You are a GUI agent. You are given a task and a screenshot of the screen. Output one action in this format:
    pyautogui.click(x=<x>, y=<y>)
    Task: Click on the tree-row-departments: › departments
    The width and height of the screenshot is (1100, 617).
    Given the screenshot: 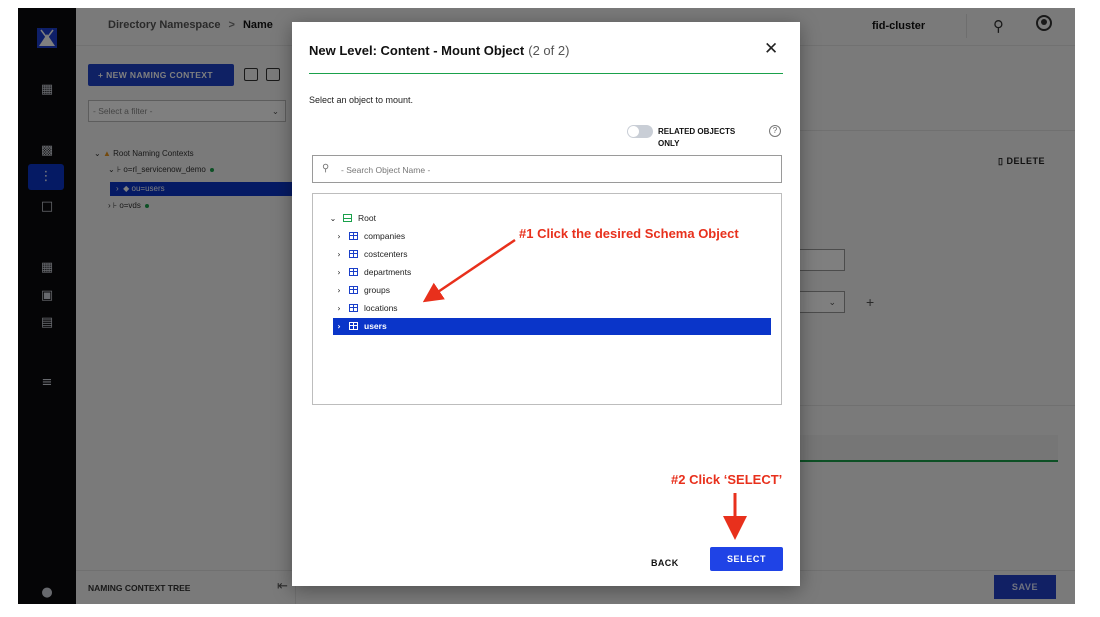 What is the action you would take?
    pyautogui.click(x=552, y=272)
    